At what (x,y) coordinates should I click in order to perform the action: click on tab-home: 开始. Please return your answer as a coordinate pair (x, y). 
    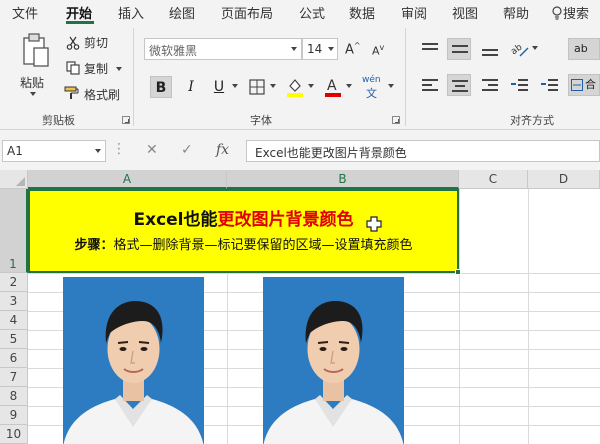
    Looking at the image, I should click on (79, 12).